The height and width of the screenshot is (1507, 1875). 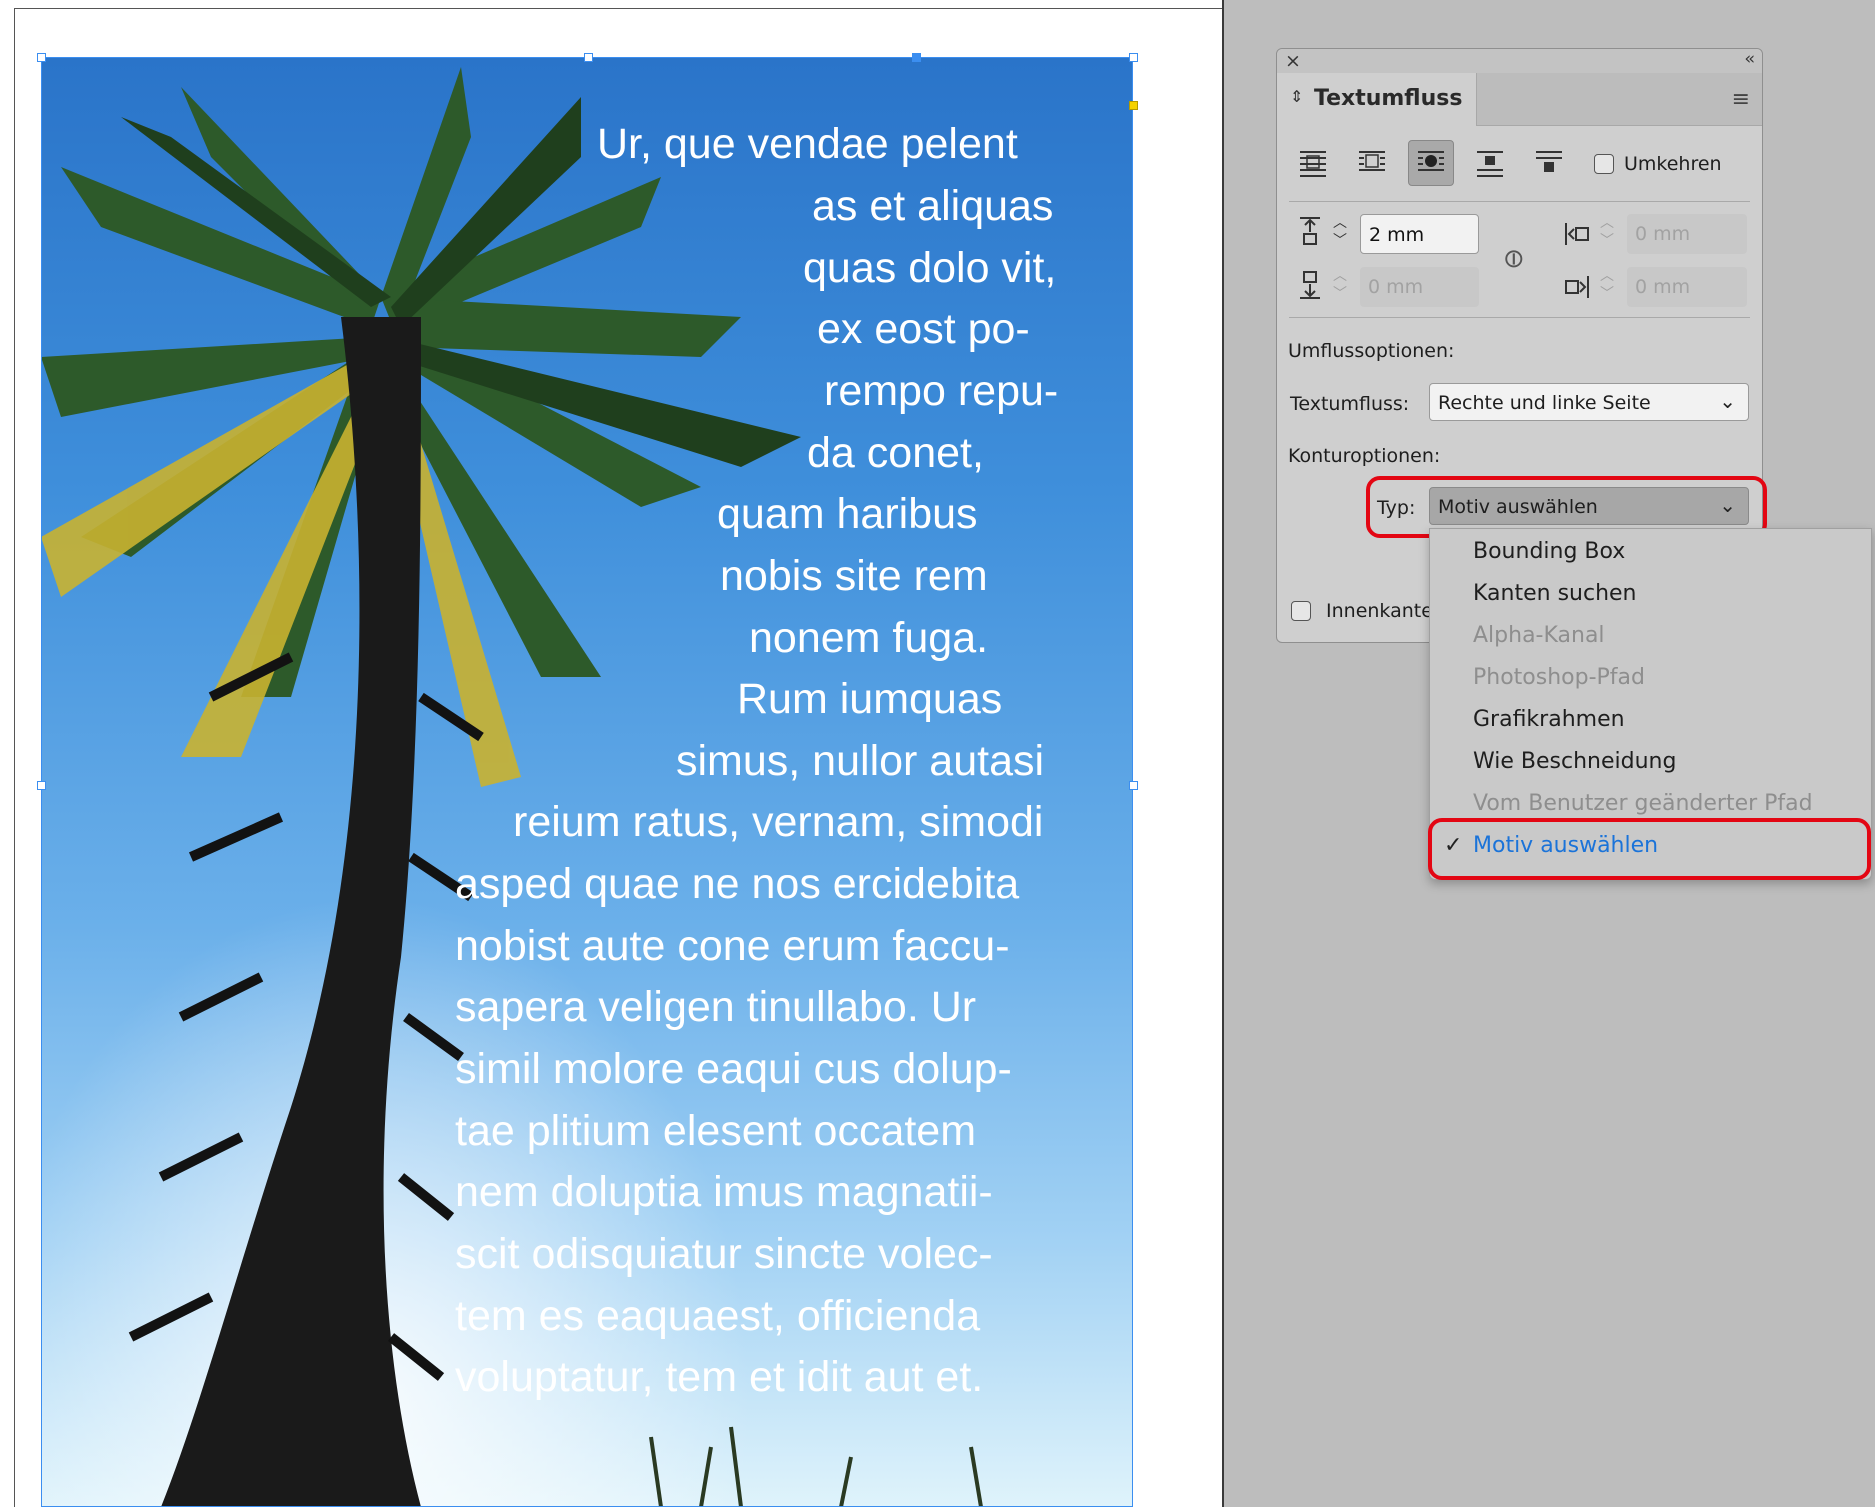 I want to click on frame-handle-top-center, so click(x=588, y=57).